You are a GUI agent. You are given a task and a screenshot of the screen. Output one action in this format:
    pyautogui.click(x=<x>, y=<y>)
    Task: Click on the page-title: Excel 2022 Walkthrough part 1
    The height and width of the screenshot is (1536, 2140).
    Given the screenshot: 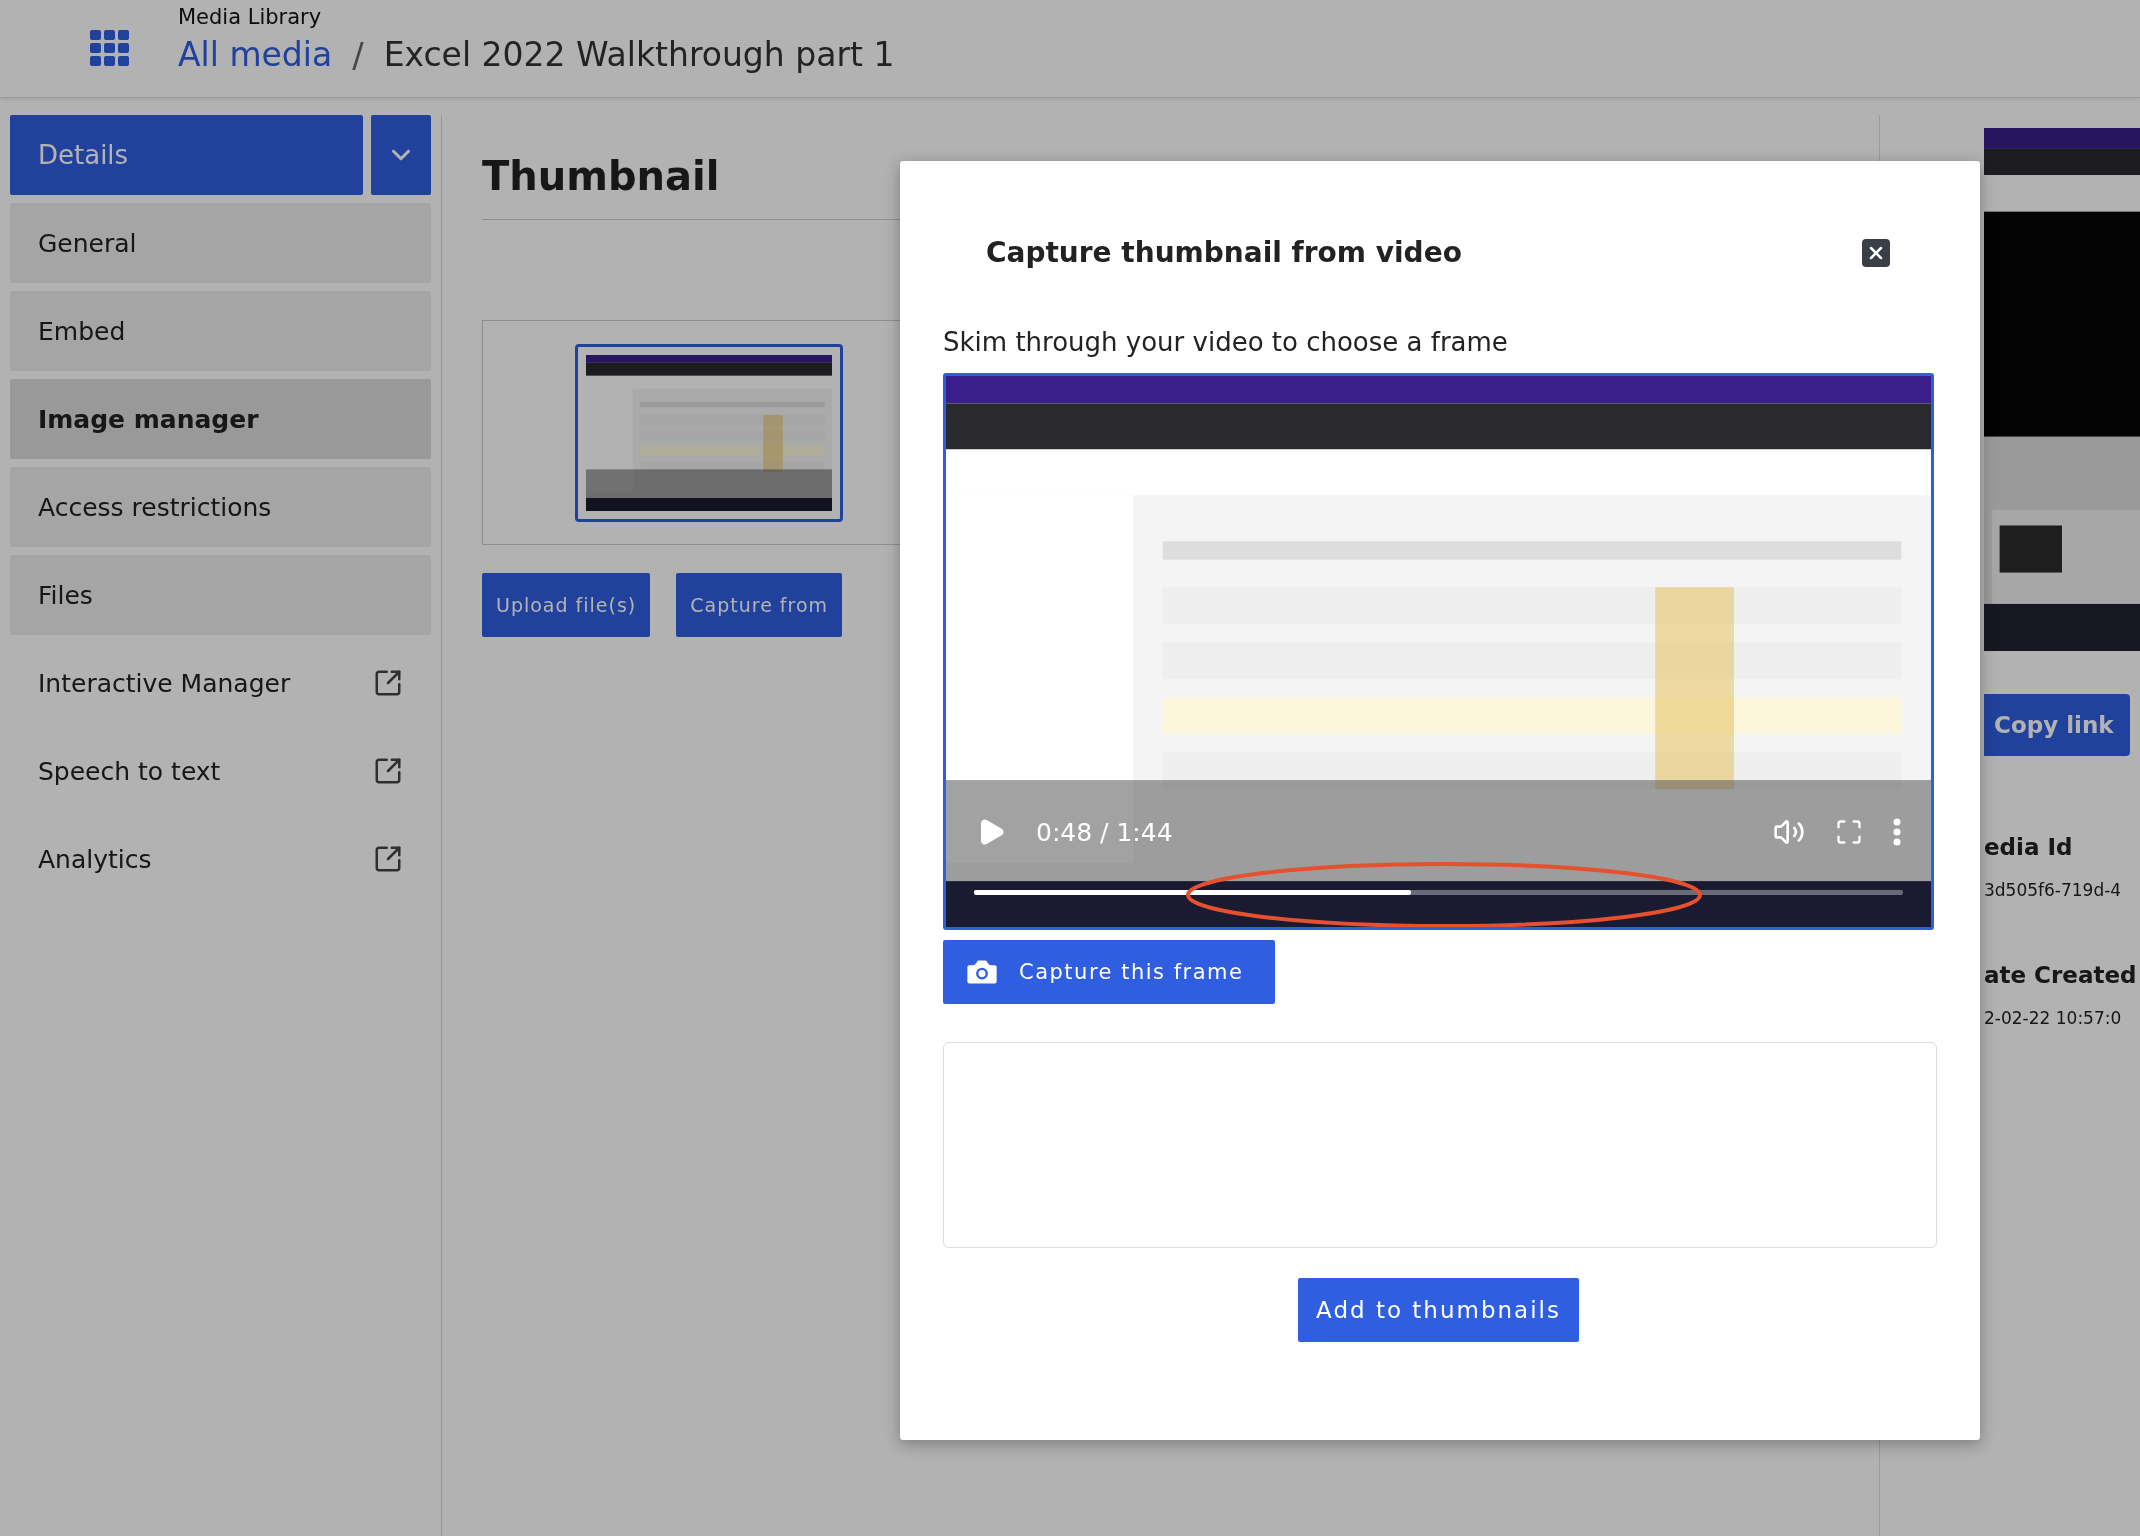 What is the action you would take?
    pyautogui.click(x=639, y=54)
    